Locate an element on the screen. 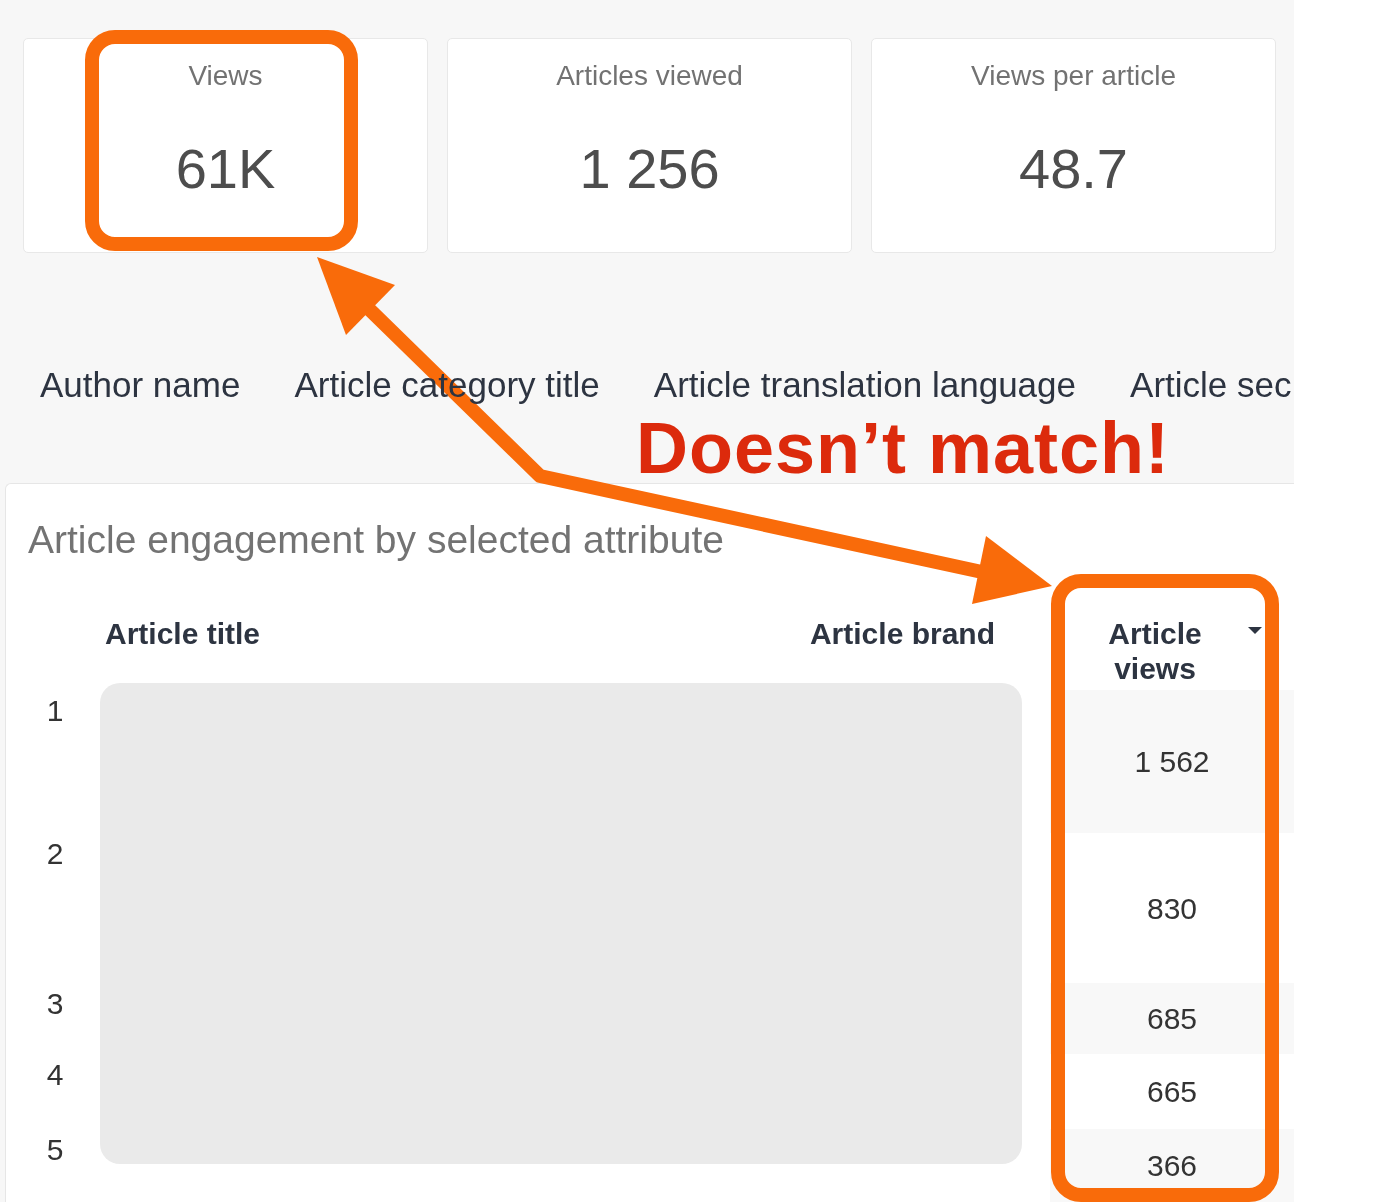  view-count: 1 562 is located at coordinates (1172, 761).